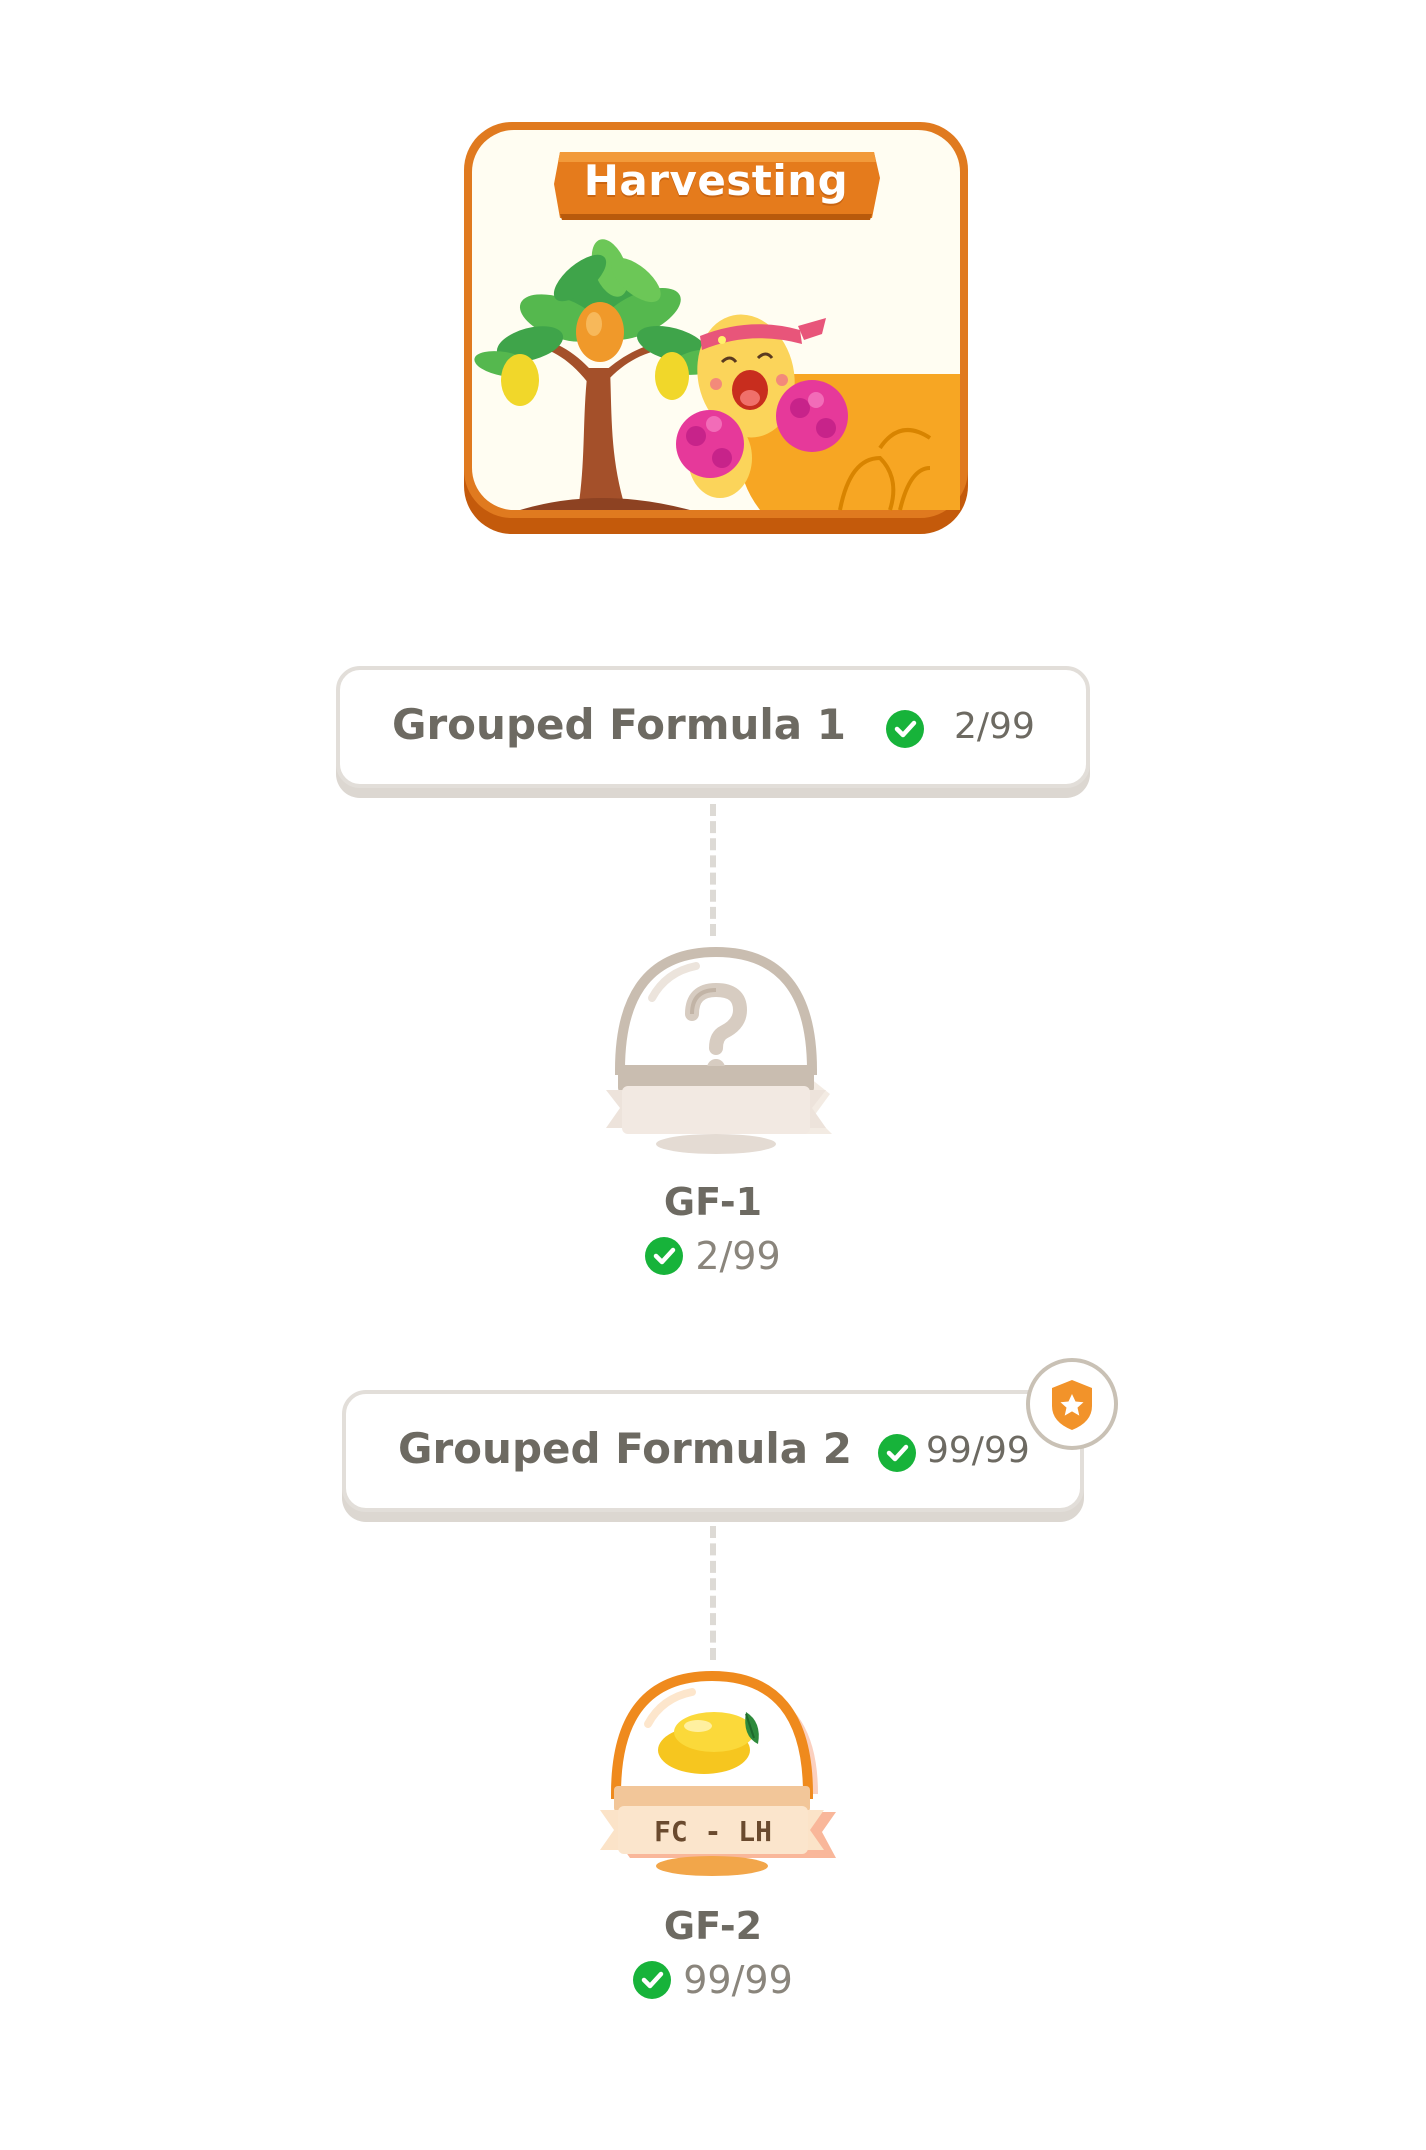 This screenshot has height=2150, width=1426. I want to click on group-progress-count: 2/99, so click(994, 726).